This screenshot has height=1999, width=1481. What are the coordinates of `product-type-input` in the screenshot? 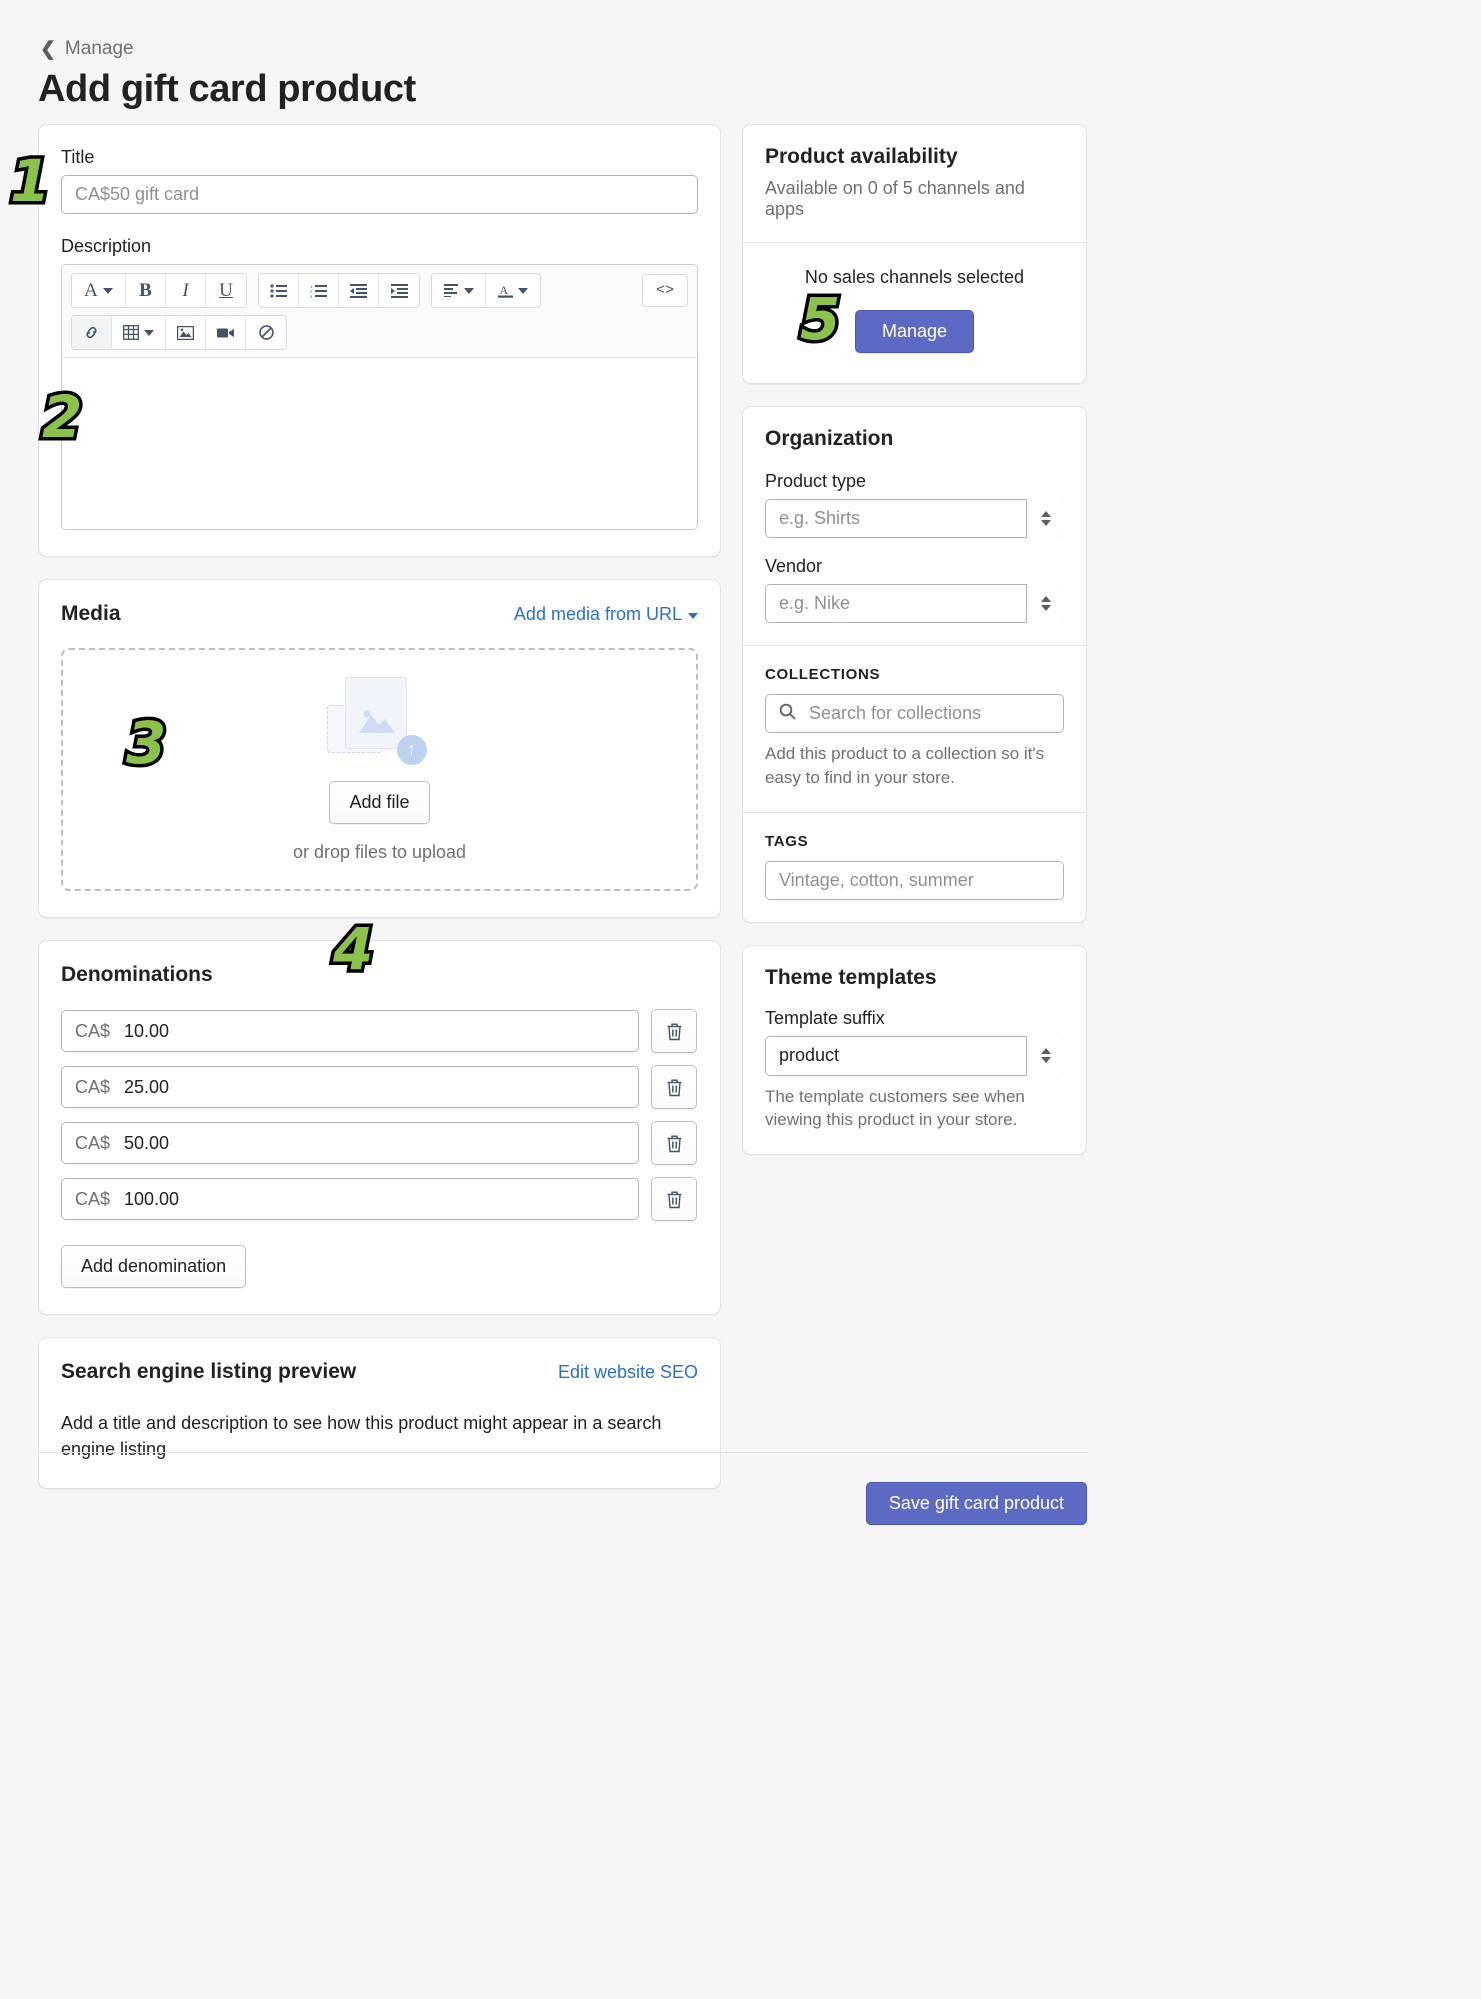 It's located at (914, 518).